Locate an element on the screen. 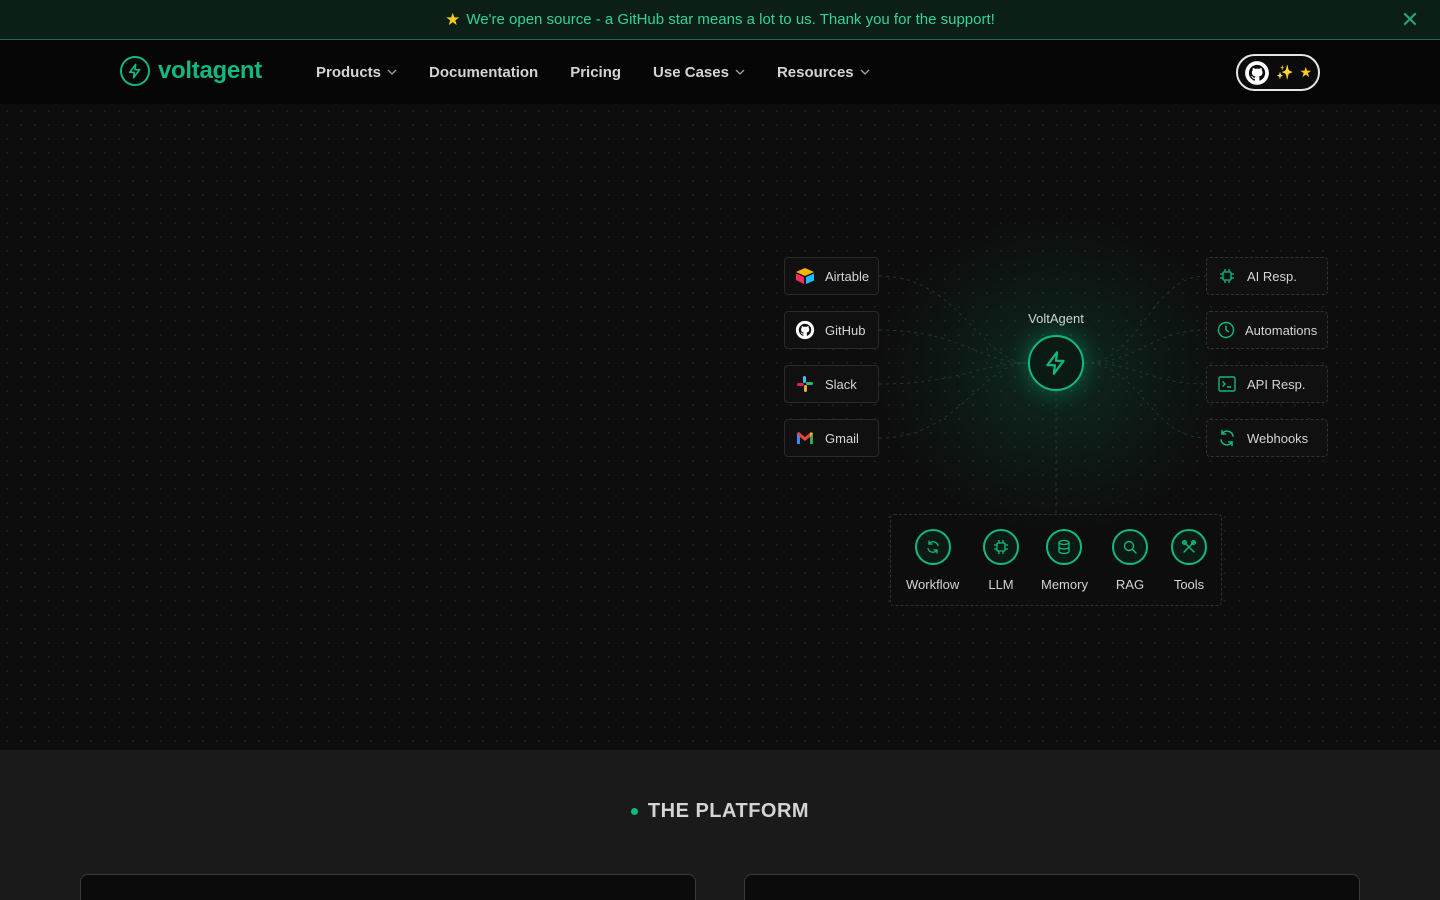 This screenshot has width=1440, height=900. nav-pricing-label: Pricing is located at coordinates (596, 72).